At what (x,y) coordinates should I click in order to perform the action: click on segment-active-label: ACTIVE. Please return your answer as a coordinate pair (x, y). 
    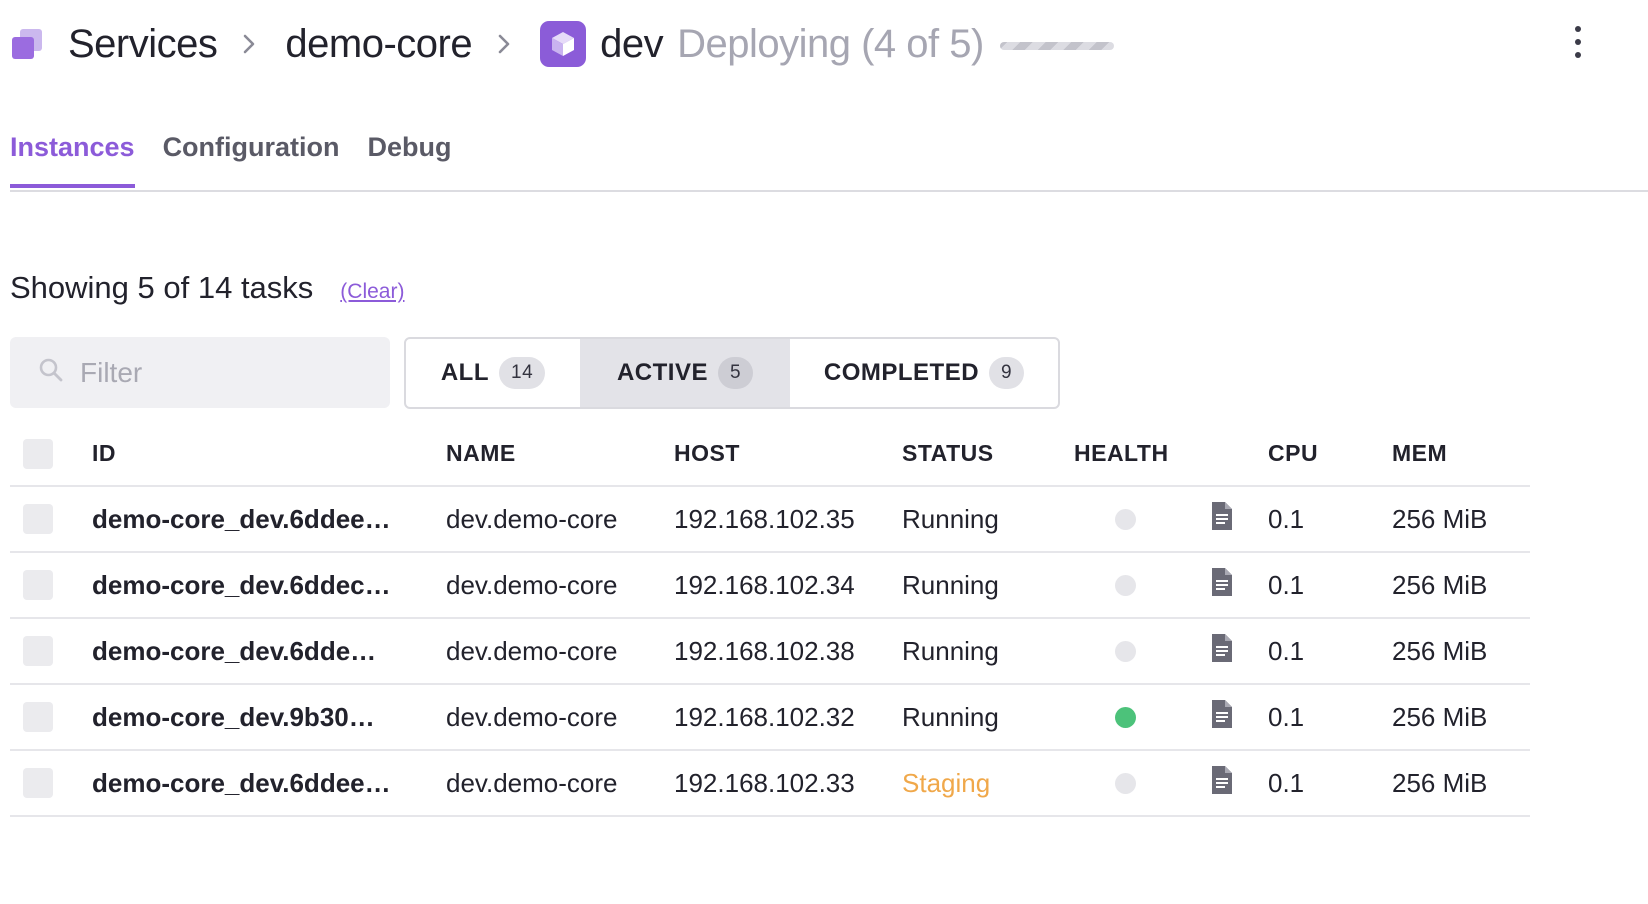
    Looking at the image, I should click on (662, 372).